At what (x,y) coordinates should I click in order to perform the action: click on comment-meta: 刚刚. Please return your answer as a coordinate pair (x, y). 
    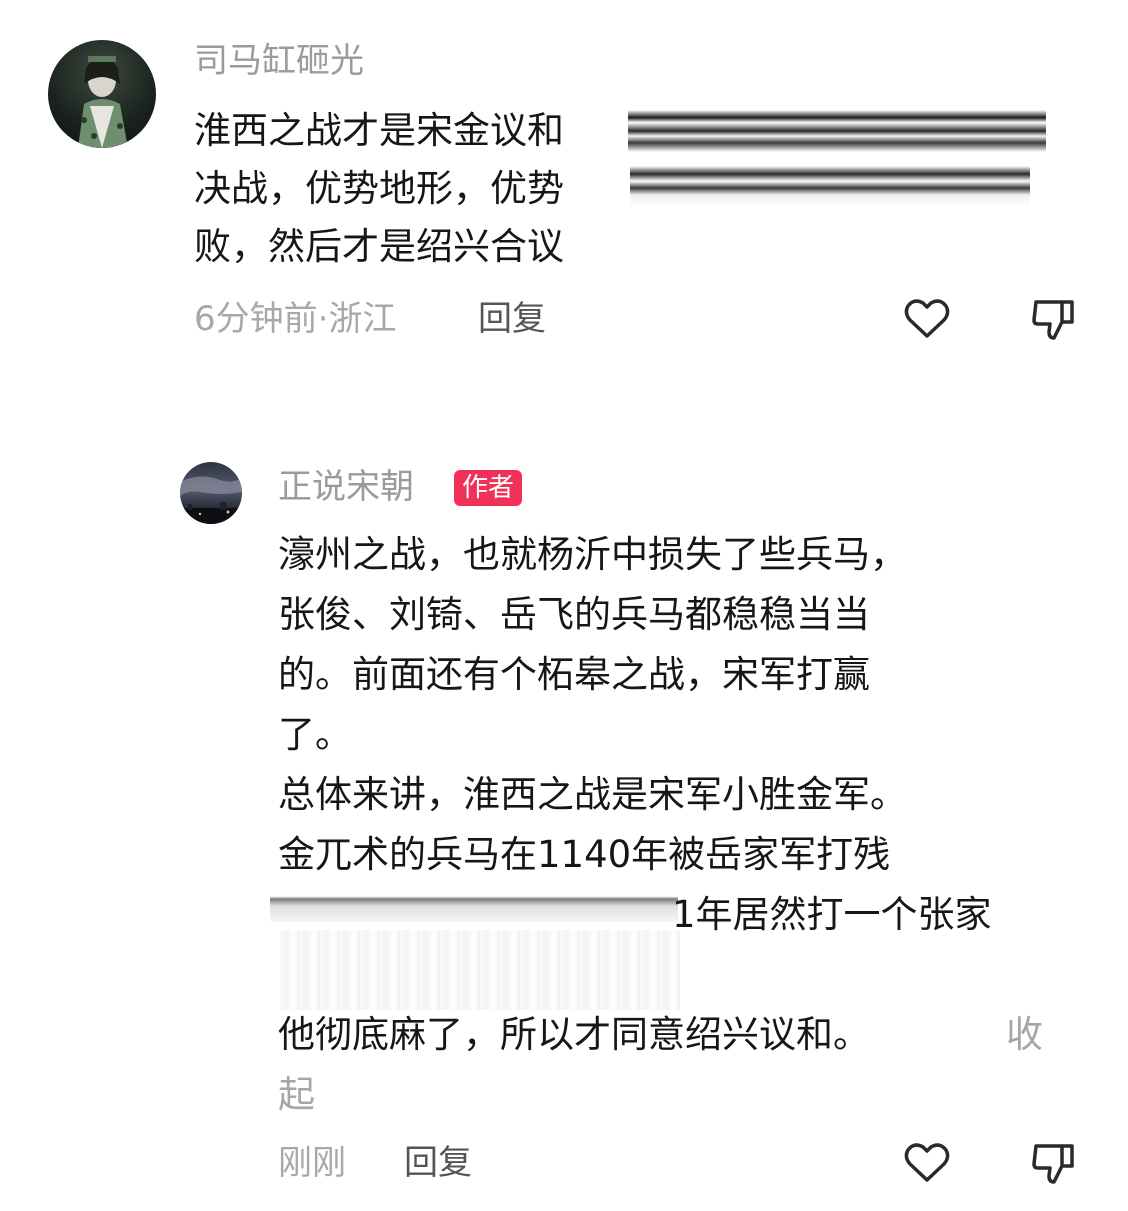
    Looking at the image, I should click on (312, 1163).